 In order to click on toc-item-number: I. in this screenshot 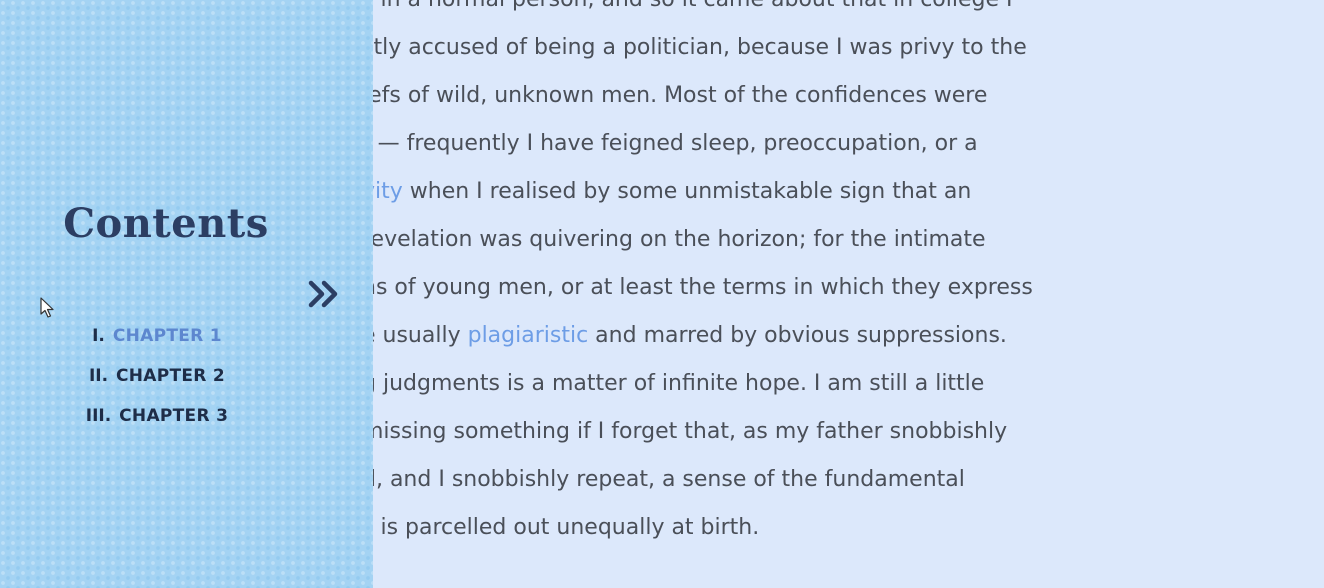, I will do `click(98, 336)`.